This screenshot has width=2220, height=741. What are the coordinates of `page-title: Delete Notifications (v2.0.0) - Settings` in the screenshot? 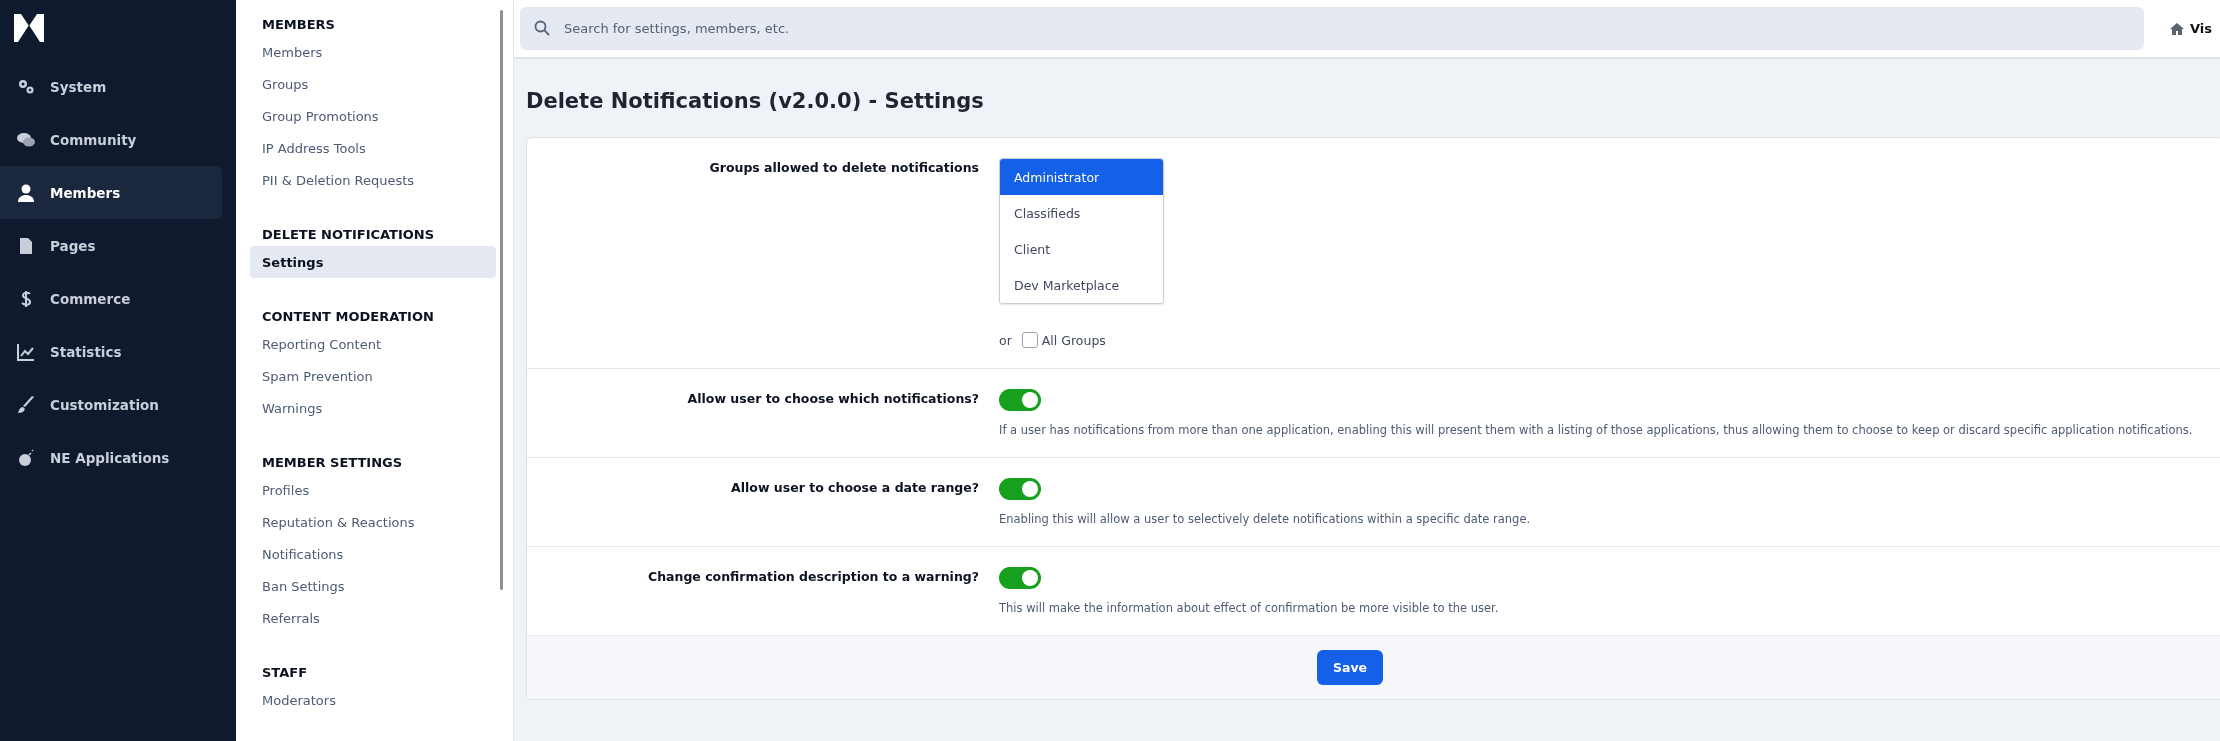 It's located at (755, 101).